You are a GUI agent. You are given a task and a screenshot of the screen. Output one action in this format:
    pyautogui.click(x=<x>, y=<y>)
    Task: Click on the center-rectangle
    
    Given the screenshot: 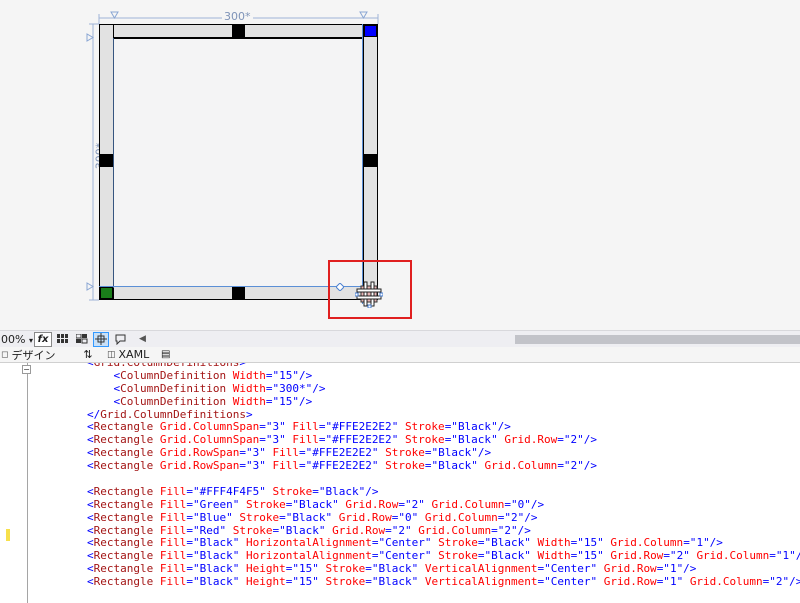 What is the action you would take?
    pyautogui.click(x=238, y=162)
    